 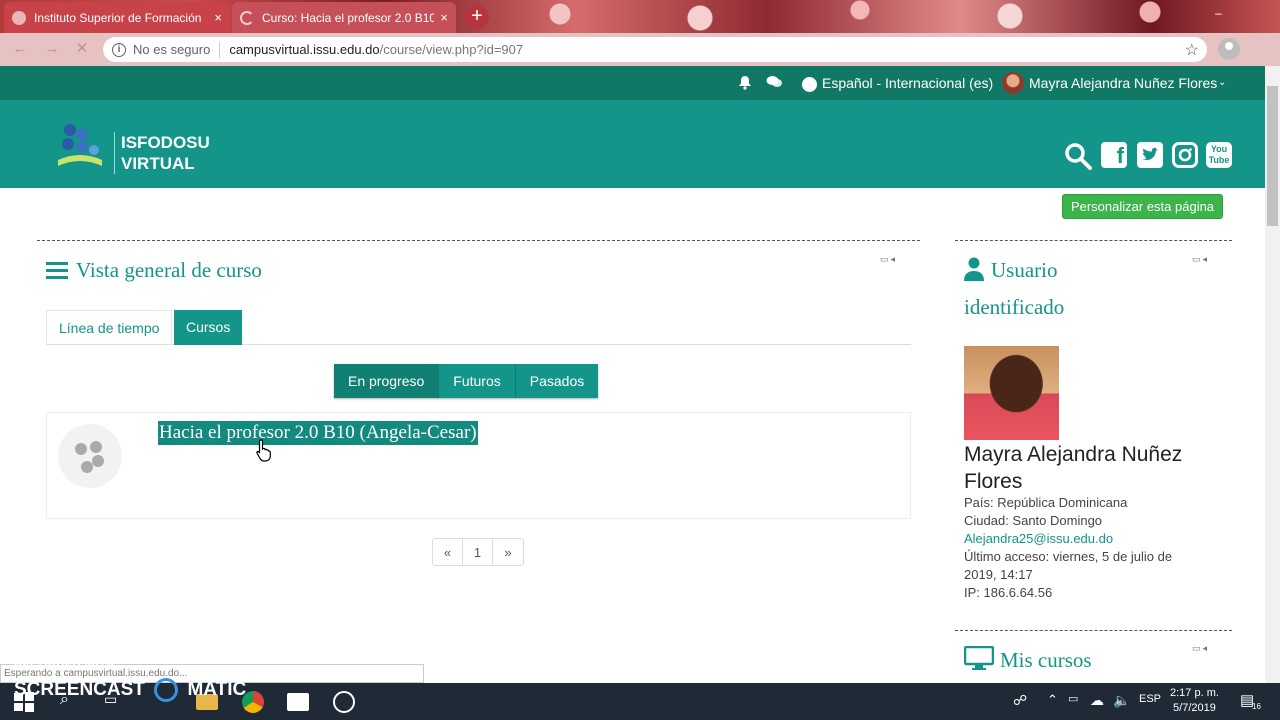 I want to click on notification-bell-icon, so click(x=745, y=84).